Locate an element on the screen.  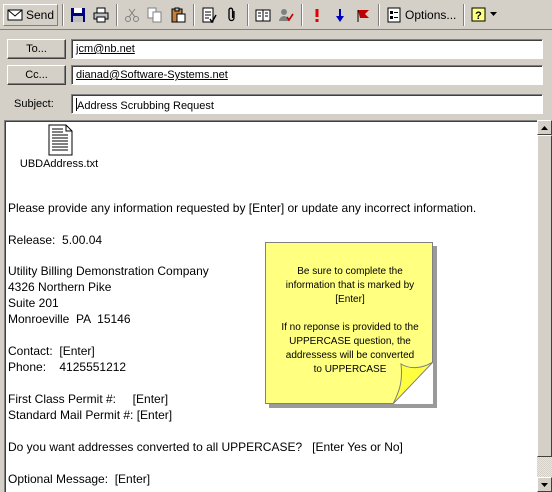
paste-button is located at coordinates (178, 15).